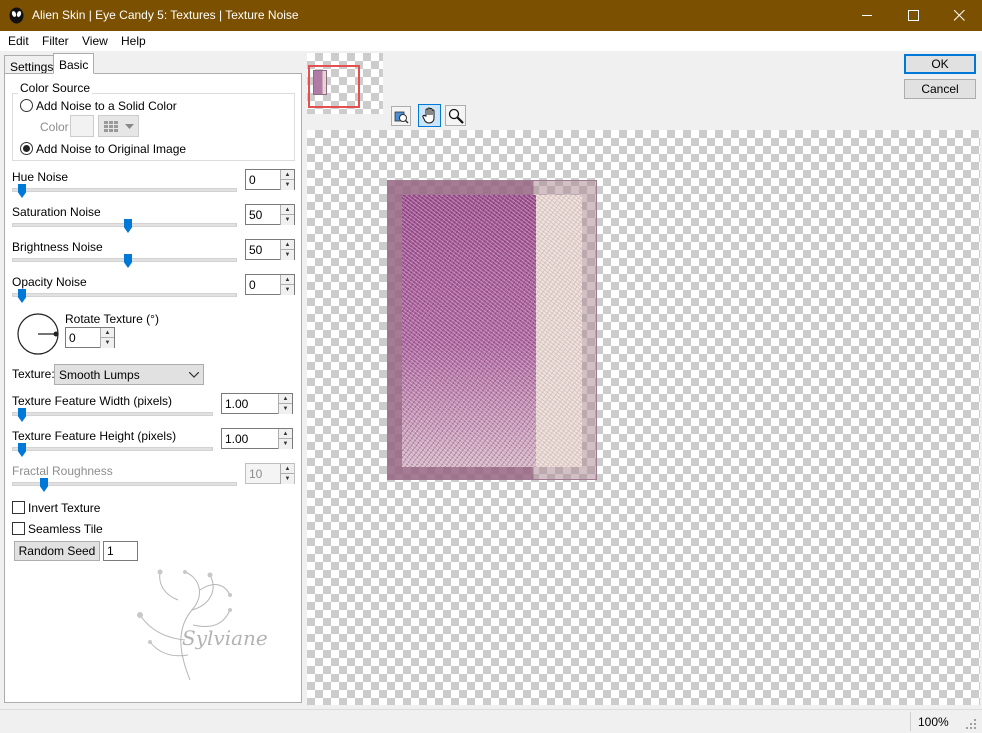 The width and height of the screenshot is (982, 733). Describe the element at coordinates (933, 722) in the screenshot. I see `zoom-level: 100%` at that location.